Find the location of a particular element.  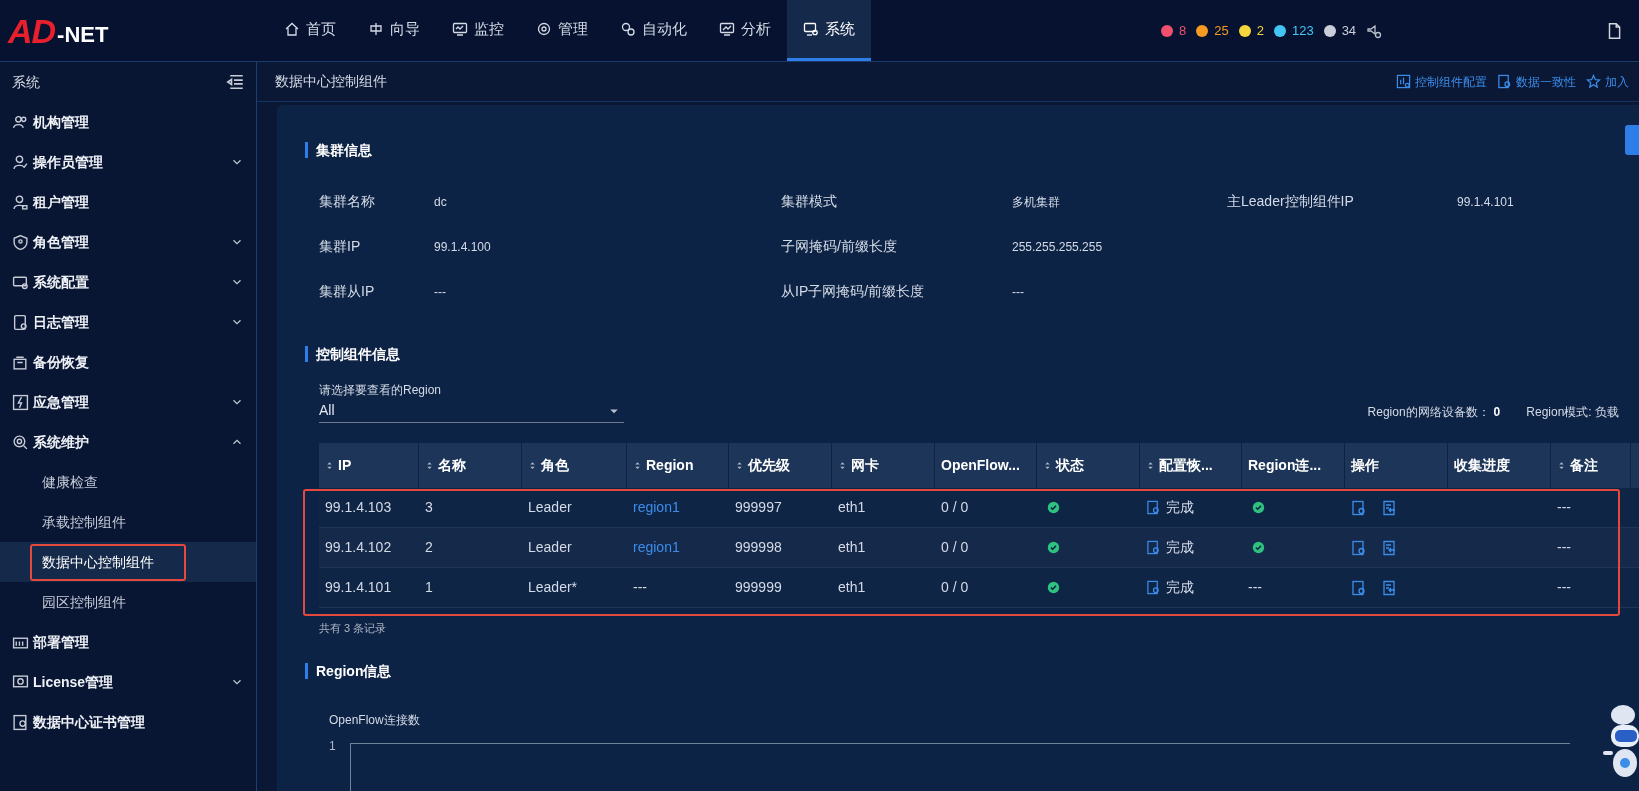

field-value: 99.1.4.101 is located at coordinates (1486, 202).